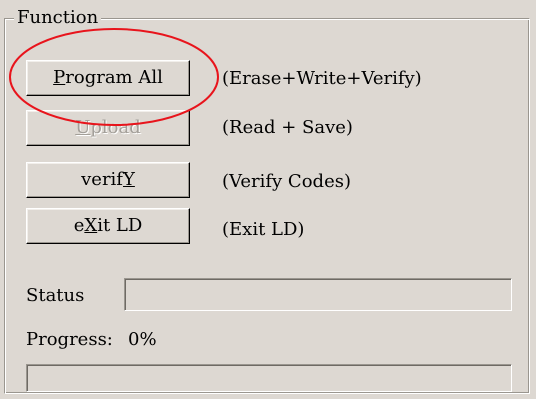 The image size is (536, 399). I want to click on exit-description: (Exit LD), so click(263, 229).